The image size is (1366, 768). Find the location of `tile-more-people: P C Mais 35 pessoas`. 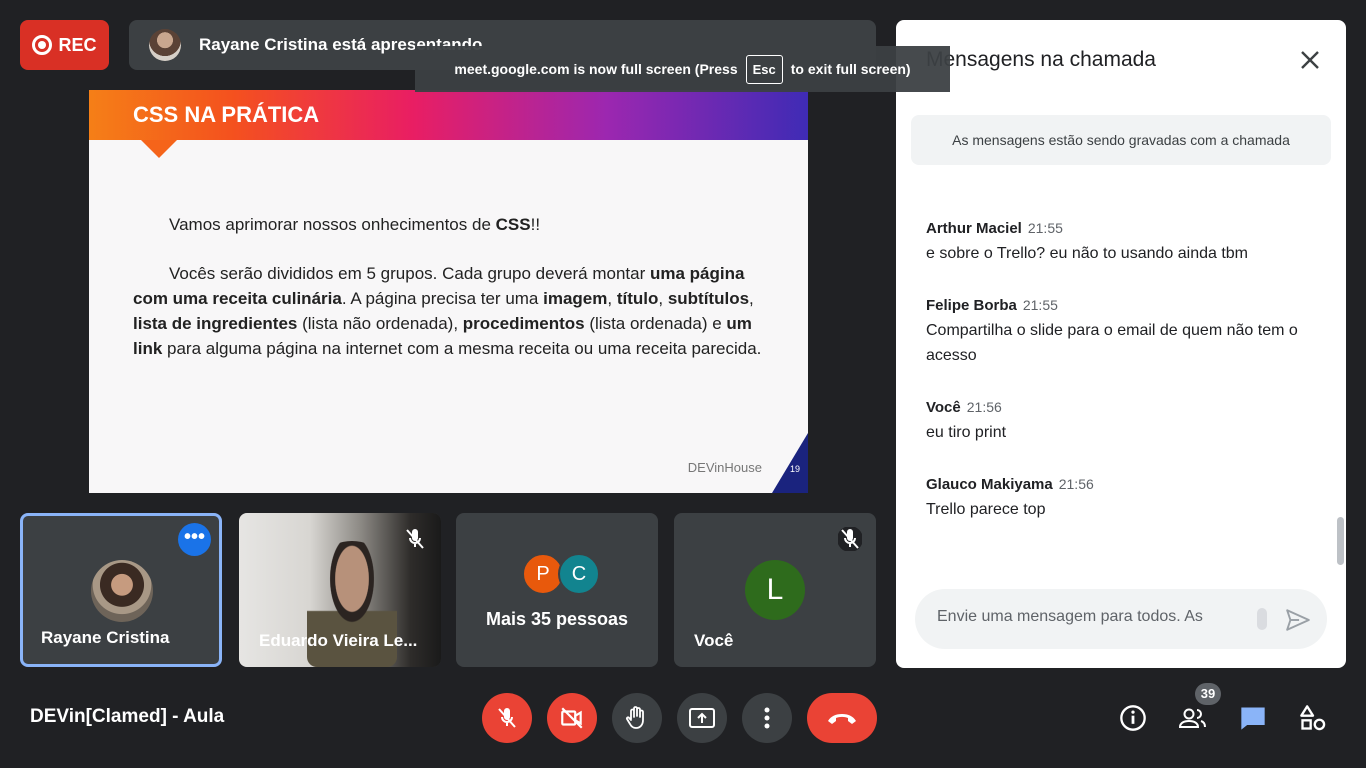

tile-more-people: P C Mais 35 pessoas is located at coordinates (557, 590).